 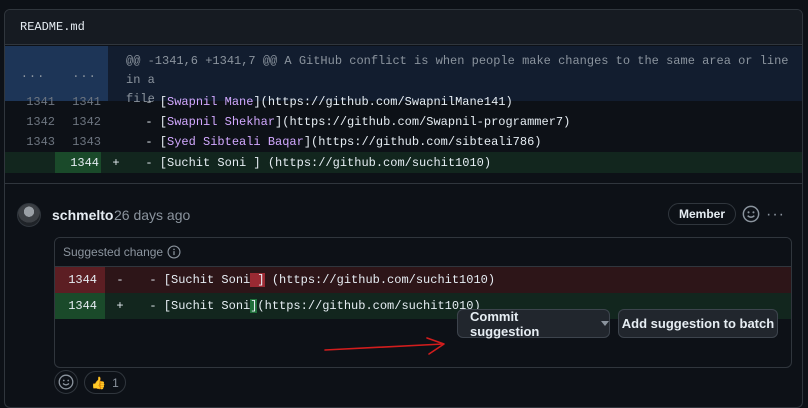 I want to click on removed-line-number: 1344, so click(x=80, y=280).